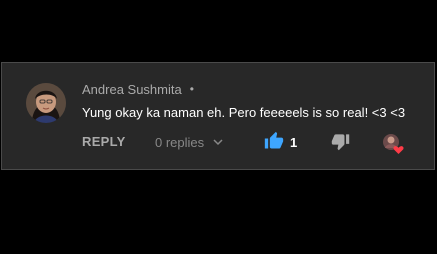  Describe the element at coordinates (46, 103) in the screenshot. I see `avatar` at that location.